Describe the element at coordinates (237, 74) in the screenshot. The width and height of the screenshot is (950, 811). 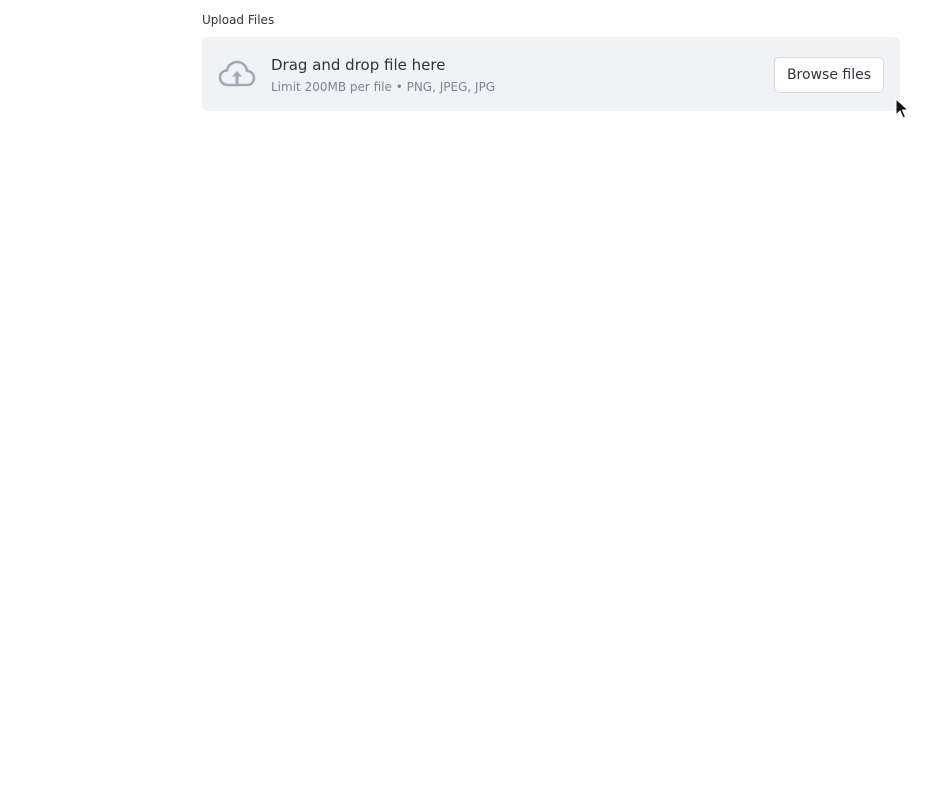
I see `cloud-upload-icon` at that location.